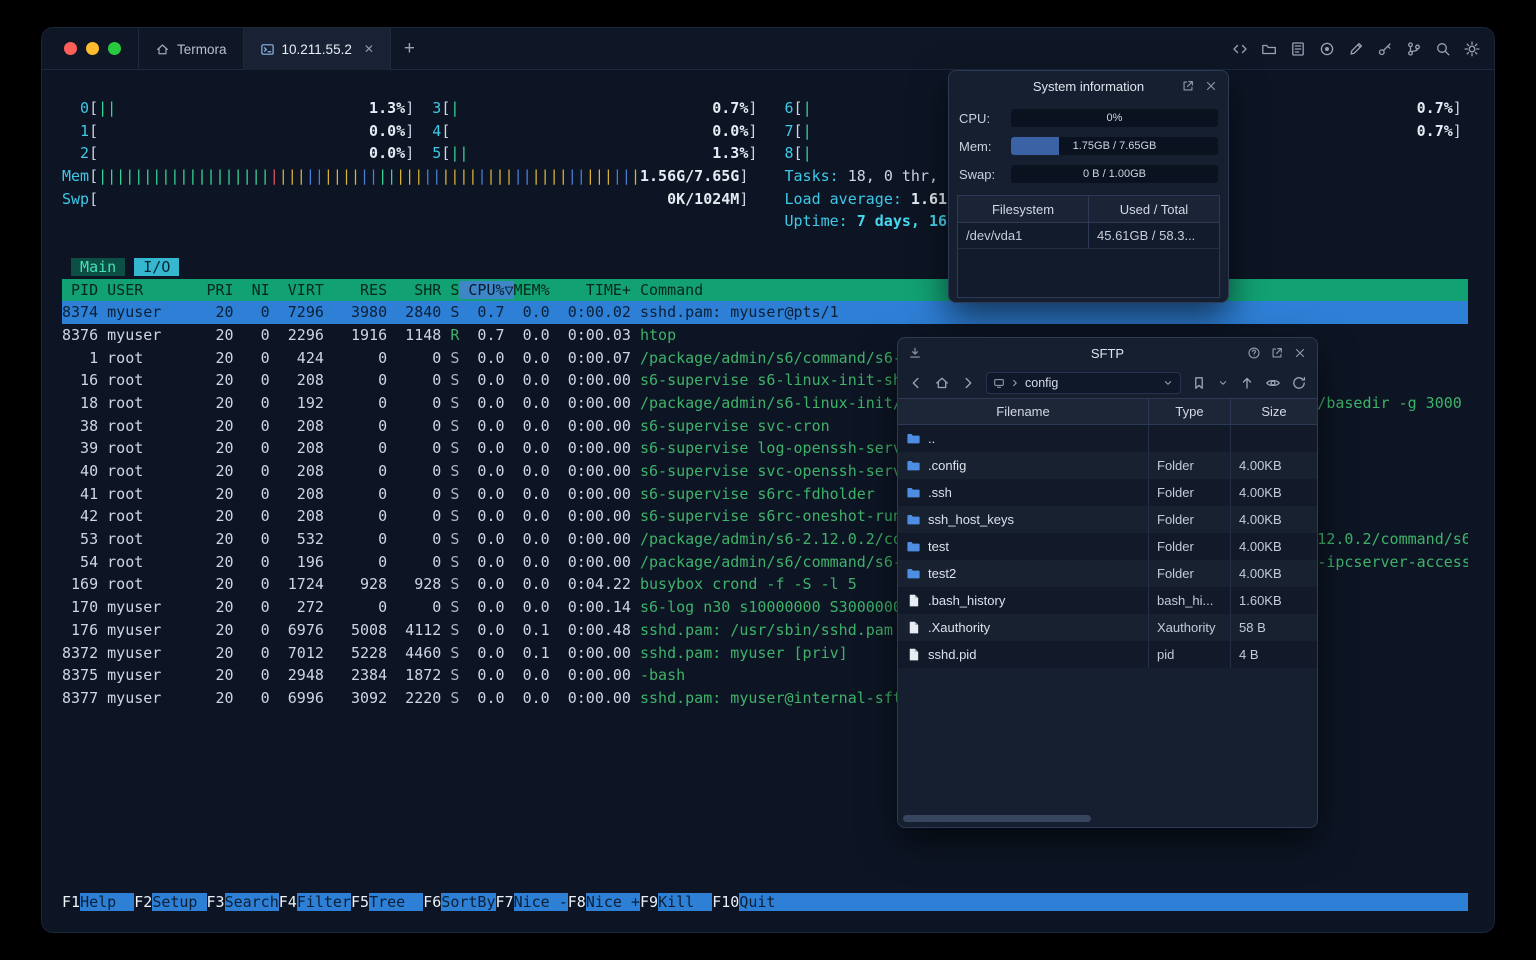 The image size is (1536, 960). What do you see at coordinates (251, 902) in the screenshot?
I see `fkey-label: Search` at bounding box center [251, 902].